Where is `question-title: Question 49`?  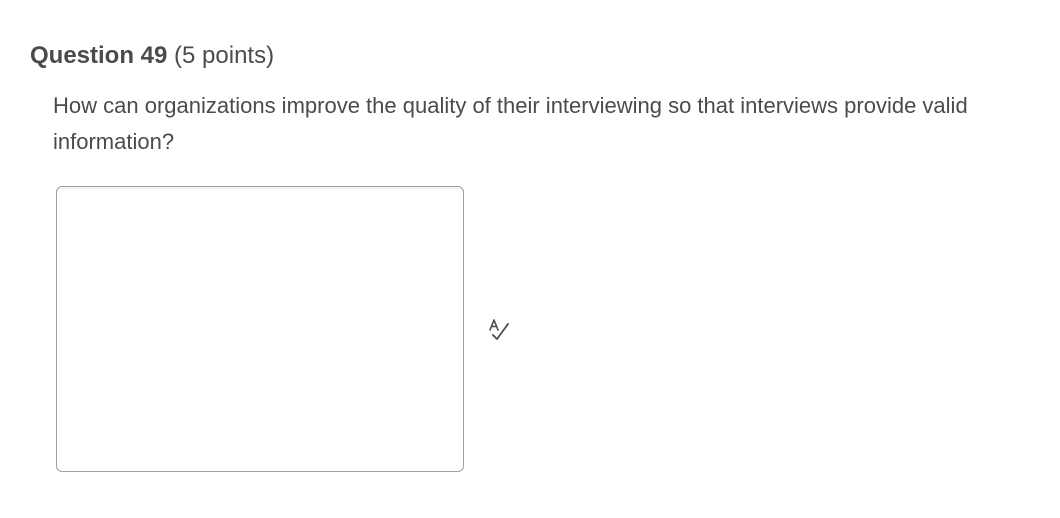
question-title: Question 49 is located at coordinates (99, 55).